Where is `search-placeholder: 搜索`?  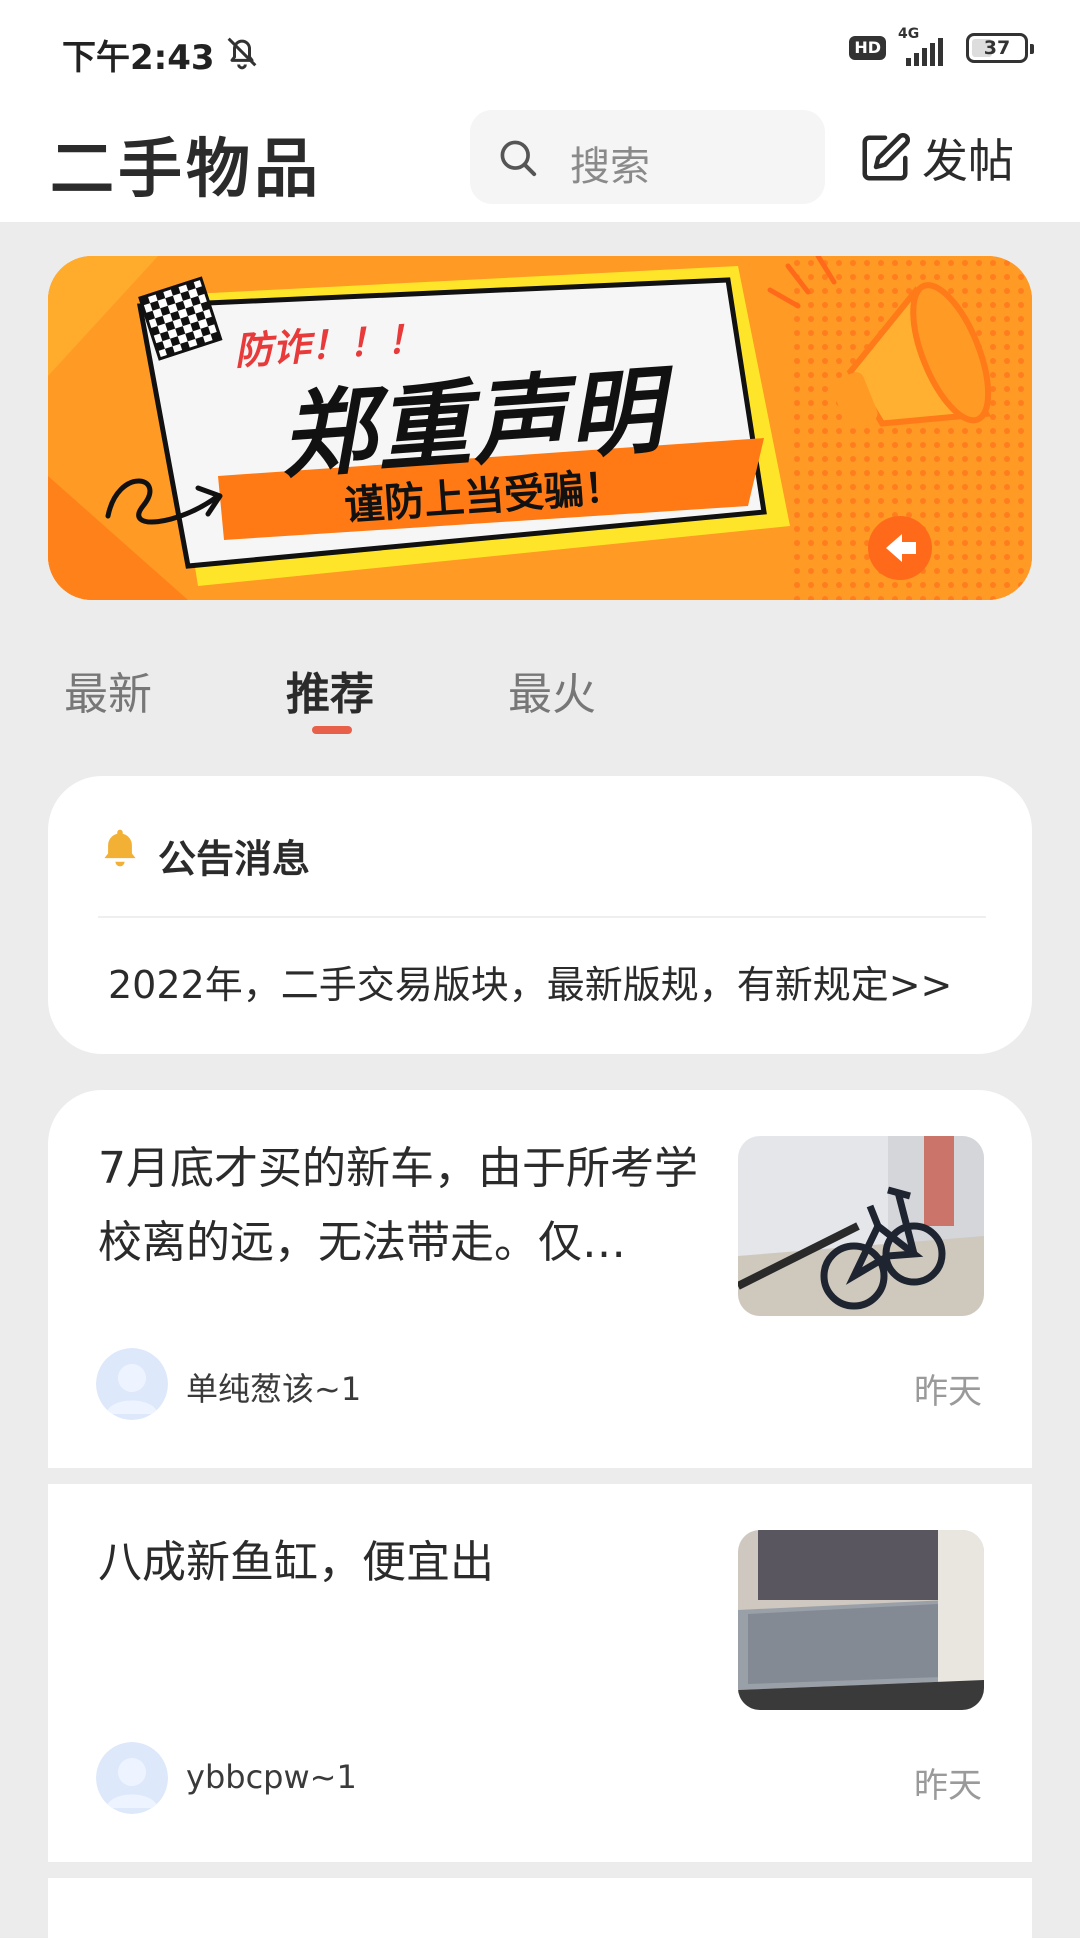 search-placeholder: 搜索 is located at coordinates (610, 167).